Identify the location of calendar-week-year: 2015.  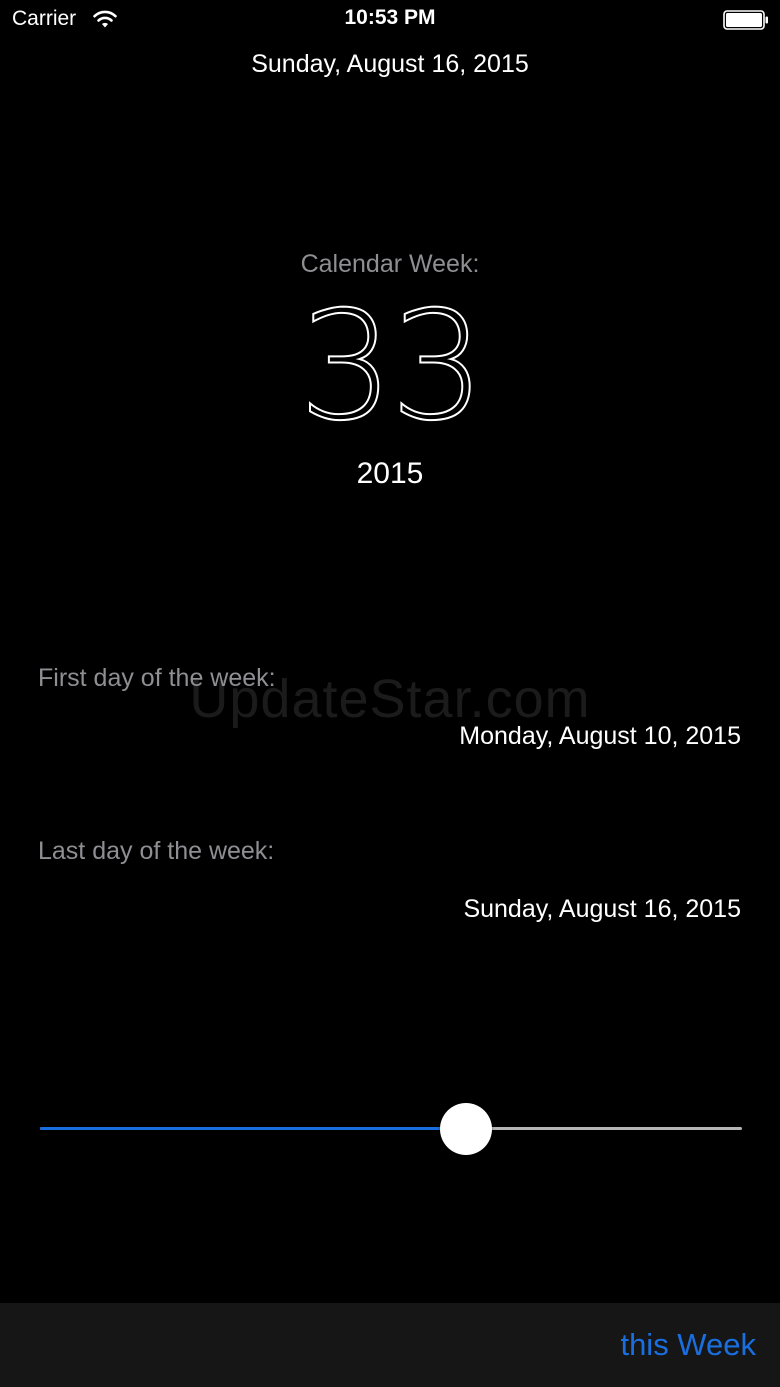
(390, 473).